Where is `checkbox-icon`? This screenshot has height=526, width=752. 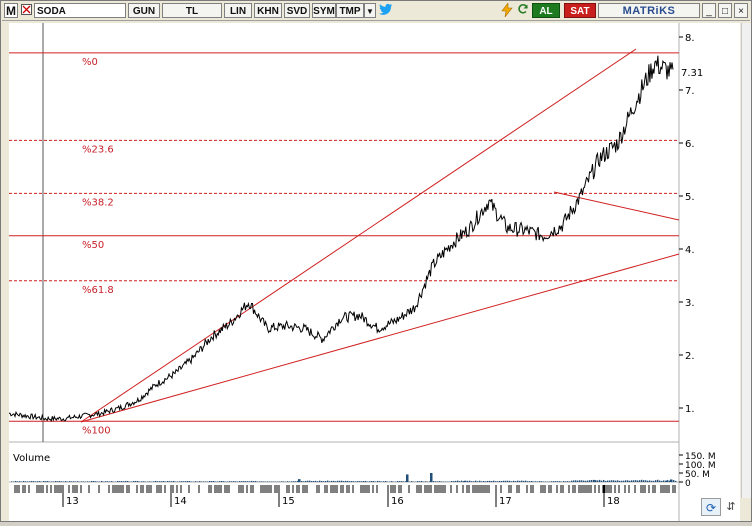
checkbox-icon is located at coordinates (27, 10).